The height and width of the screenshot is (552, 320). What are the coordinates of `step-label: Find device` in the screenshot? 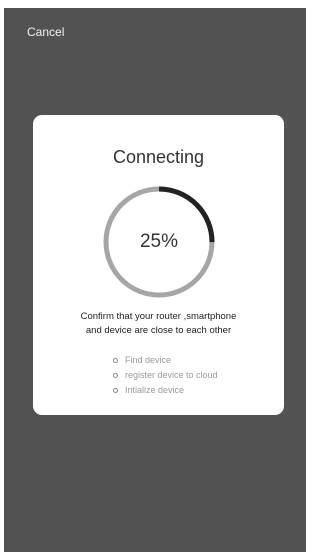 It's located at (148, 360).